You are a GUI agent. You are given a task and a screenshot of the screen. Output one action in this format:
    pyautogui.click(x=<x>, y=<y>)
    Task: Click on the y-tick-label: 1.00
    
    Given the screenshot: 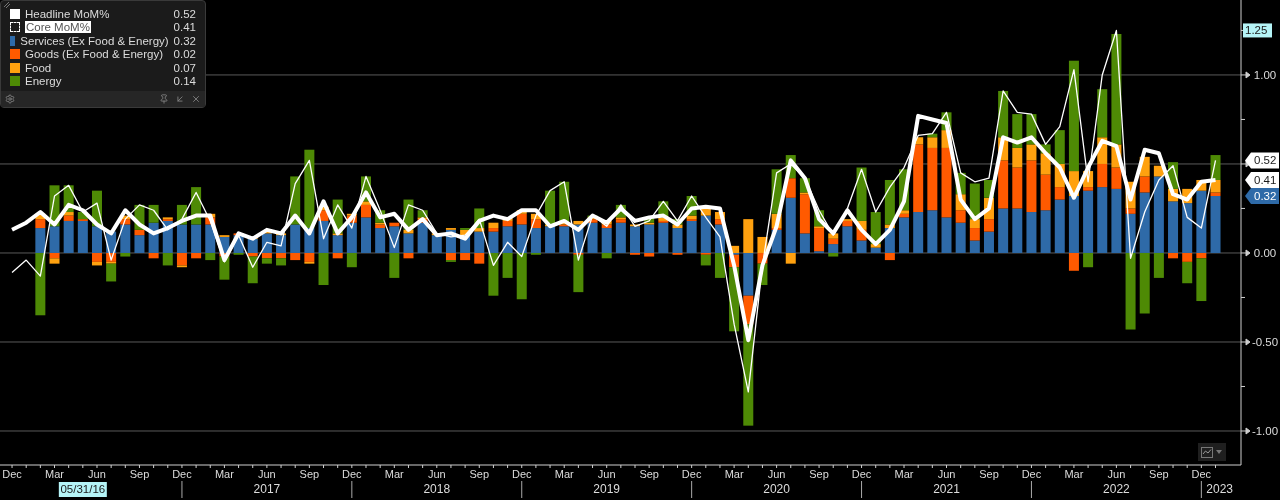 What is the action you would take?
    pyautogui.click(x=1265, y=74)
    